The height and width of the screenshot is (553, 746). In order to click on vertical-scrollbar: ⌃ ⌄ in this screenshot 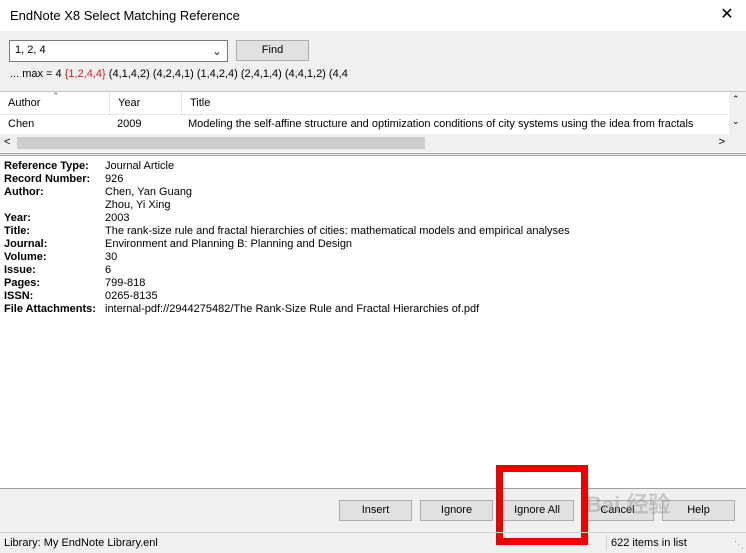, I will do `click(737, 113)`.